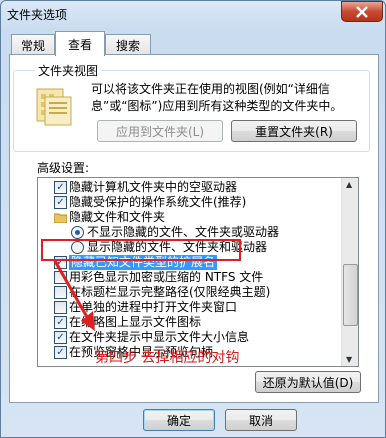  What do you see at coordinates (294, 131) in the screenshot?
I see `reset-folders-button: 重置文件夹(R)` at bounding box center [294, 131].